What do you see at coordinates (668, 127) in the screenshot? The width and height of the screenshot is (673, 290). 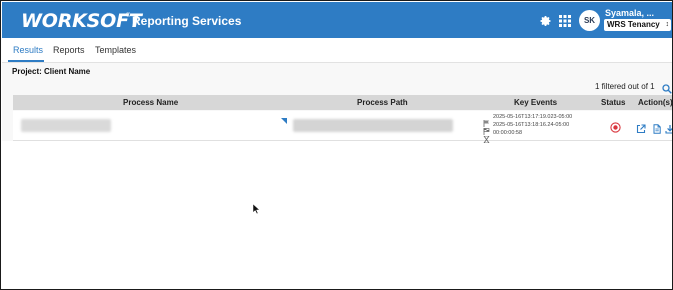 I see `download-icon` at bounding box center [668, 127].